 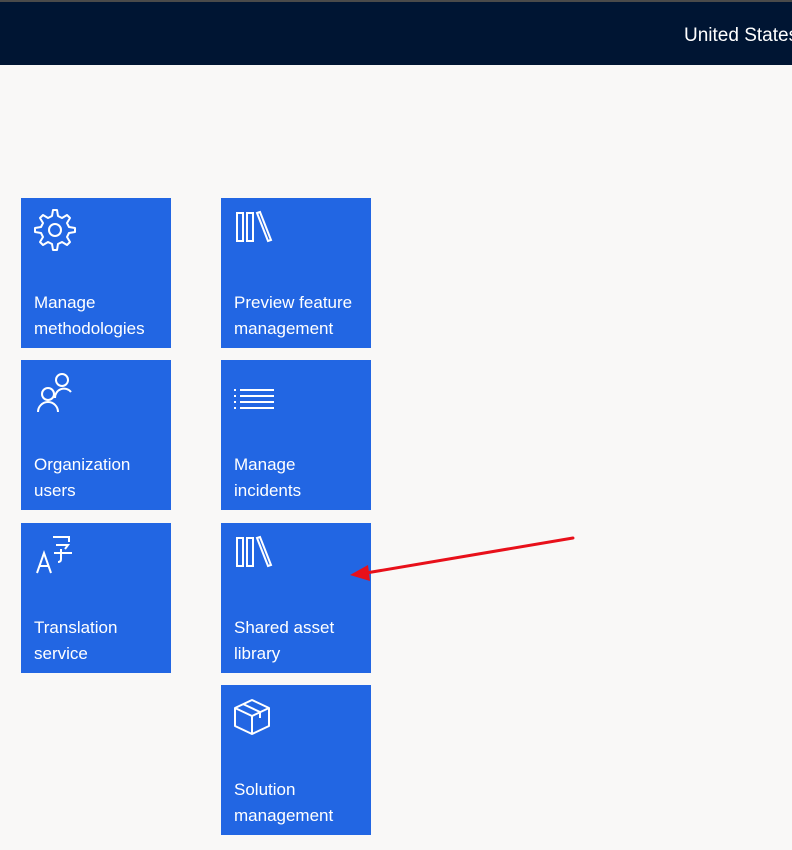 What do you see at coordinates (296, 760) in the screenshot?
I see `tile-solution-management: Solution management` at bounding box center [296, 760].